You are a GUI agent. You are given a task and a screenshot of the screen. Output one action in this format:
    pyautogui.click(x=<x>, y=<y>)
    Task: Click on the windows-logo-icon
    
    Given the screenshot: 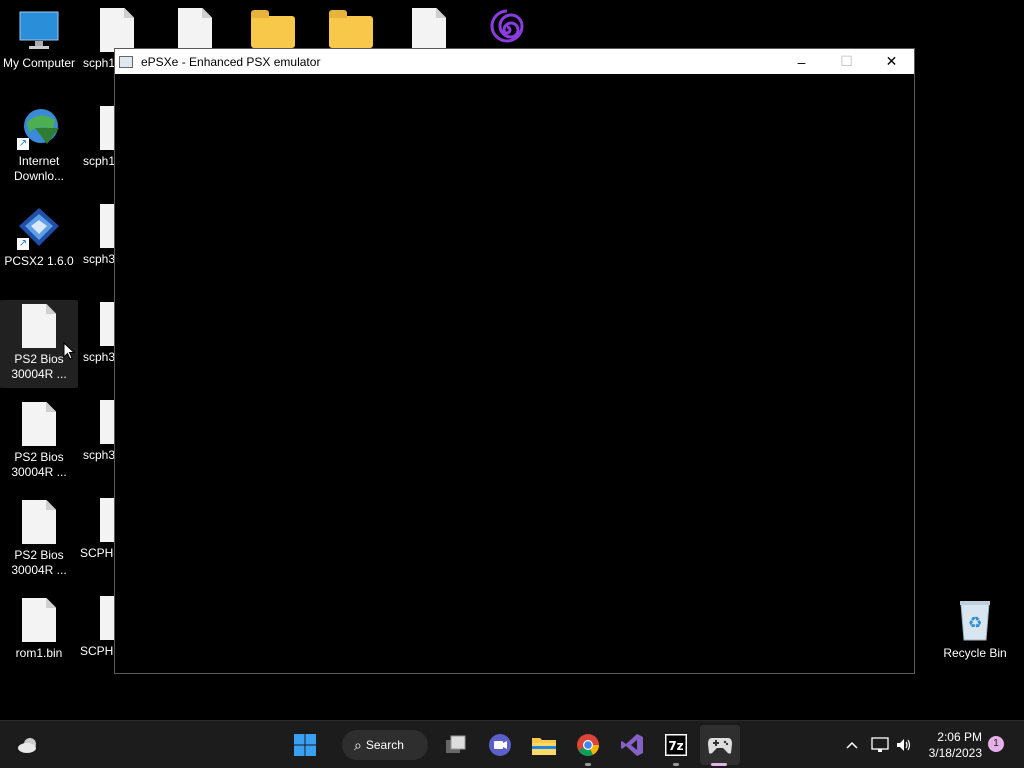 What is the action you would take?
    pyautogui.click(x=305, y=745)
    